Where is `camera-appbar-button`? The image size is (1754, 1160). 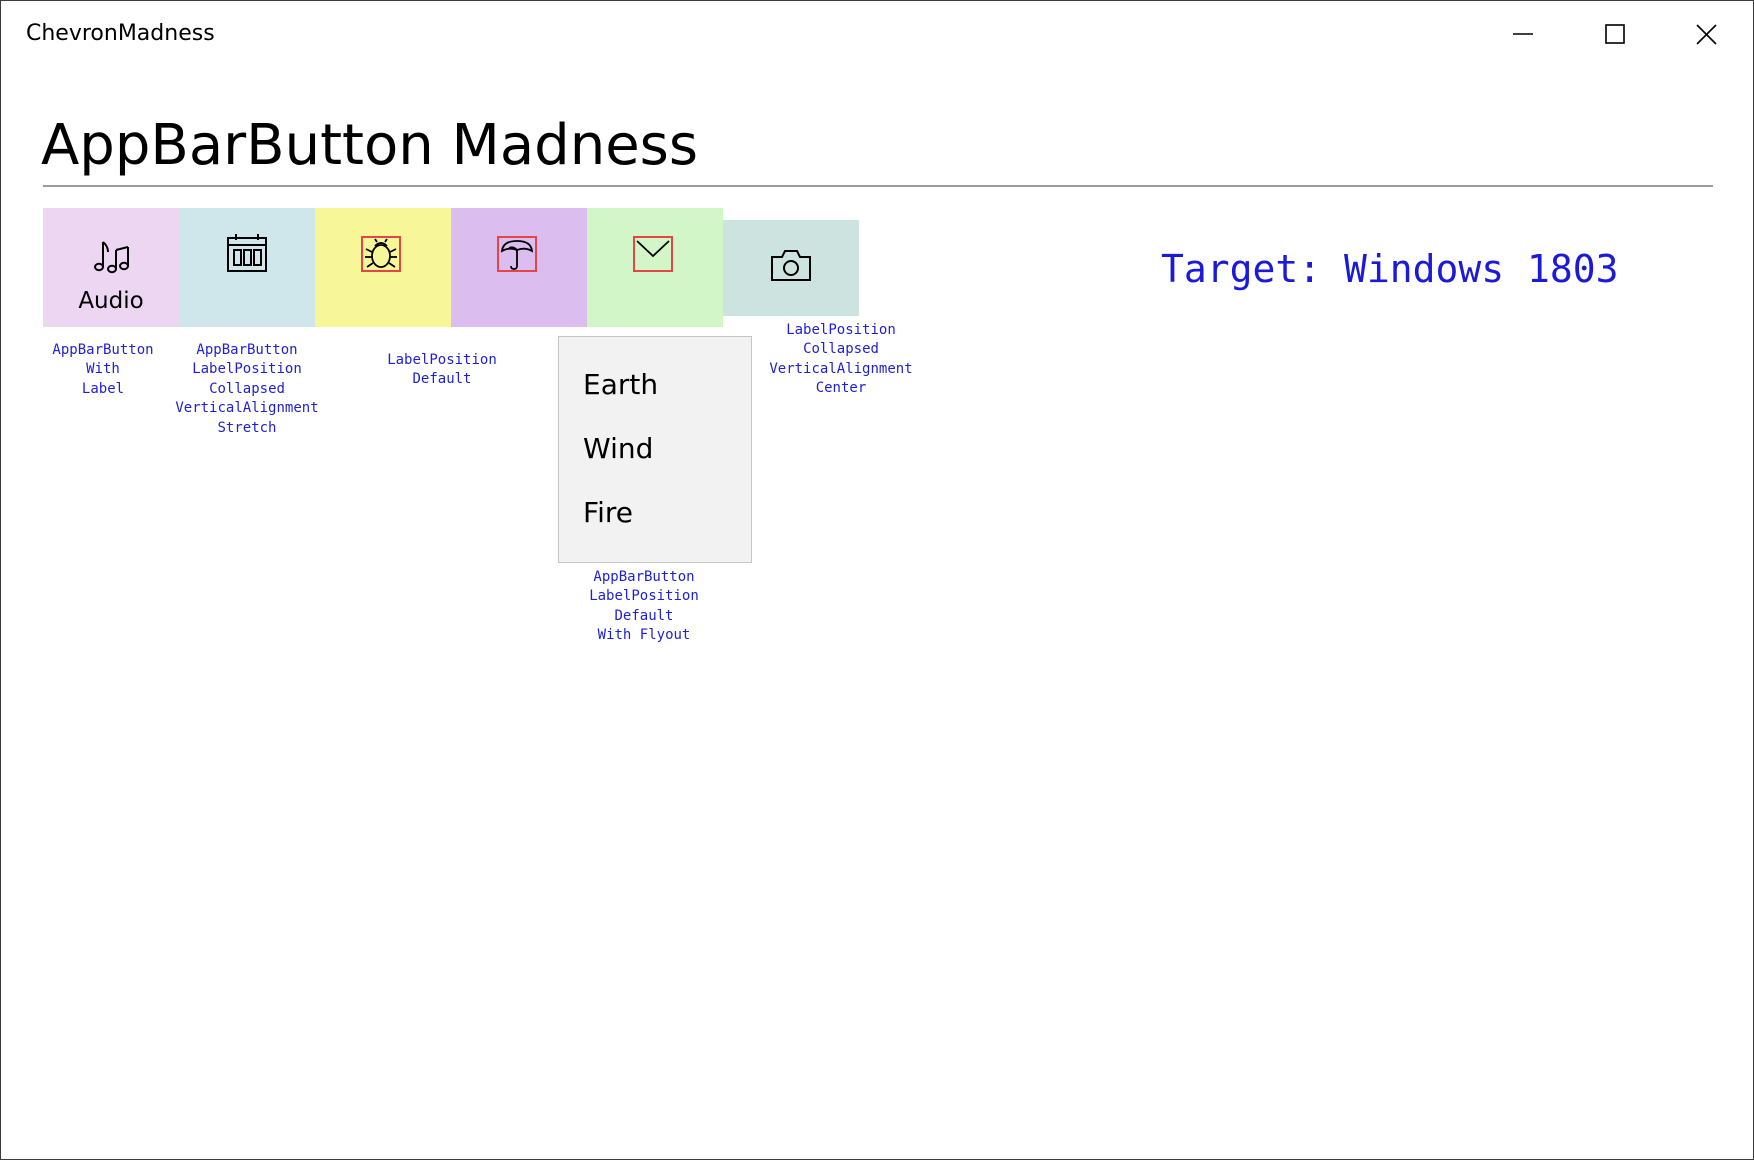
camera-appbar-button is located at coordinates (791, 268).